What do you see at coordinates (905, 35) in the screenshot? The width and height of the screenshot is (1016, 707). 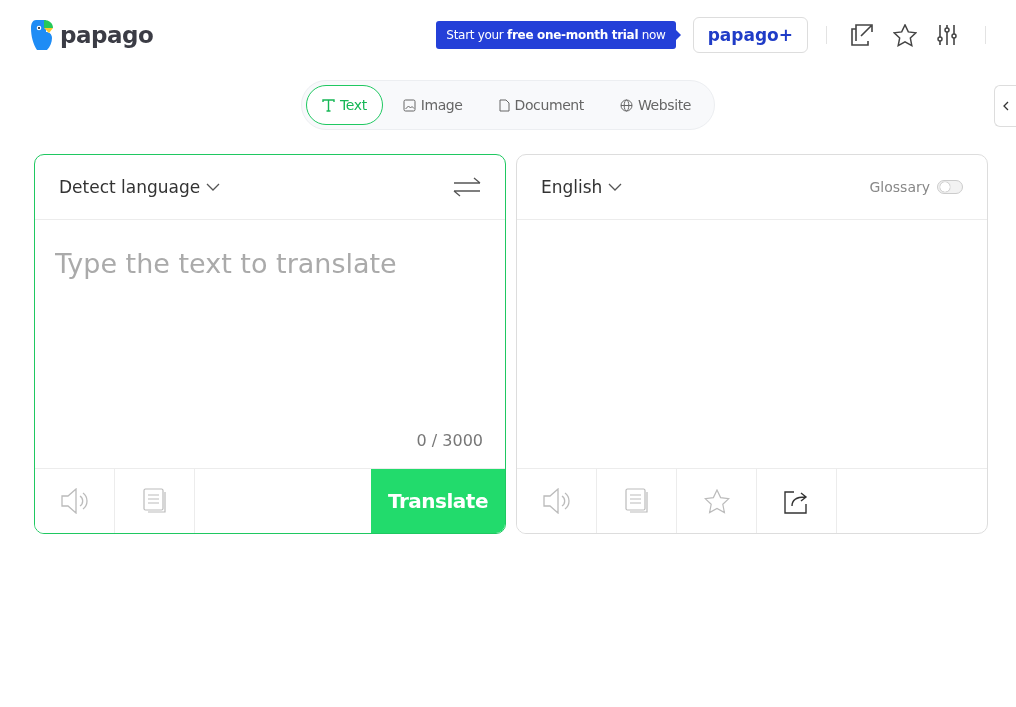 I see `star-icon` at bounding box center [905, 35].